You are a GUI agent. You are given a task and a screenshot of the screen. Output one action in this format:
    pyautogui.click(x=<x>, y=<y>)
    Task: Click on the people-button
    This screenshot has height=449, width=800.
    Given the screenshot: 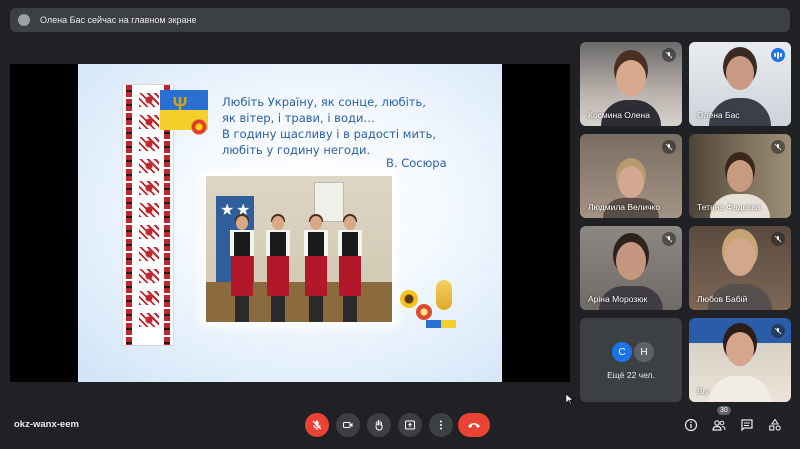 What is the action you would take?
    pyautogui.click(x=719, y=425)
    